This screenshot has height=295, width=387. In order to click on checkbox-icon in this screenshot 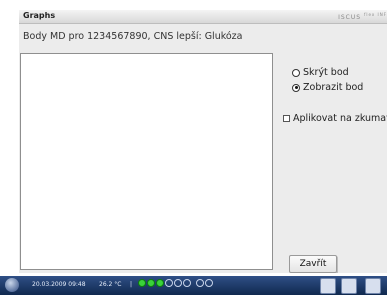, I will do `click(286, 118)`.